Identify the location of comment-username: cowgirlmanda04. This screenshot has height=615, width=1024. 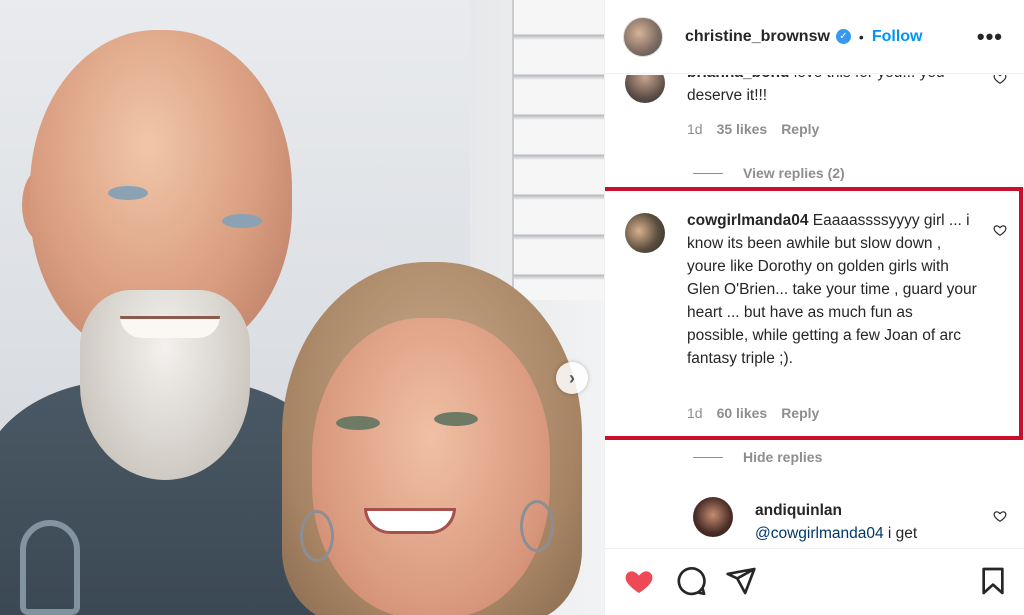
(747, 220).